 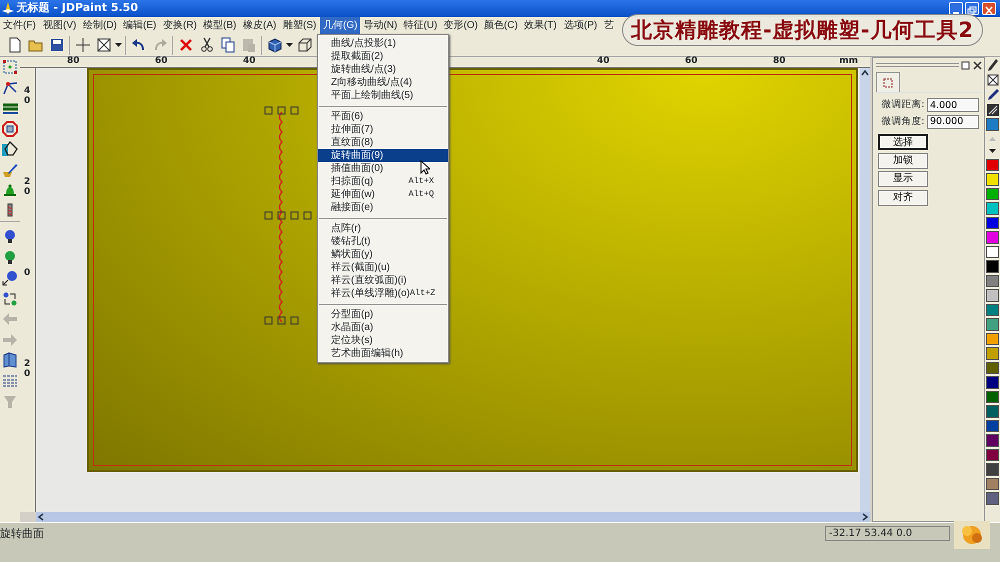 I want to click on menu-option: 旋转曲面(9), so click(x=383, y=155).